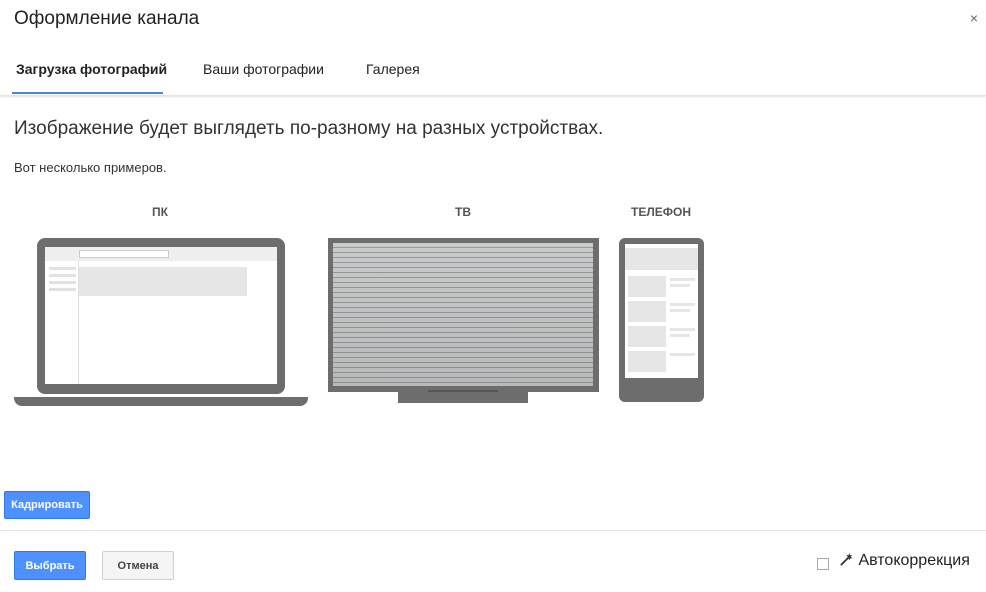 The height and width of the screenshot is (592, 986). What do you see at coordinates (138, 565) in the screenshot?
I see `cancel-button: Отмена` at bounding box center [138, 565].